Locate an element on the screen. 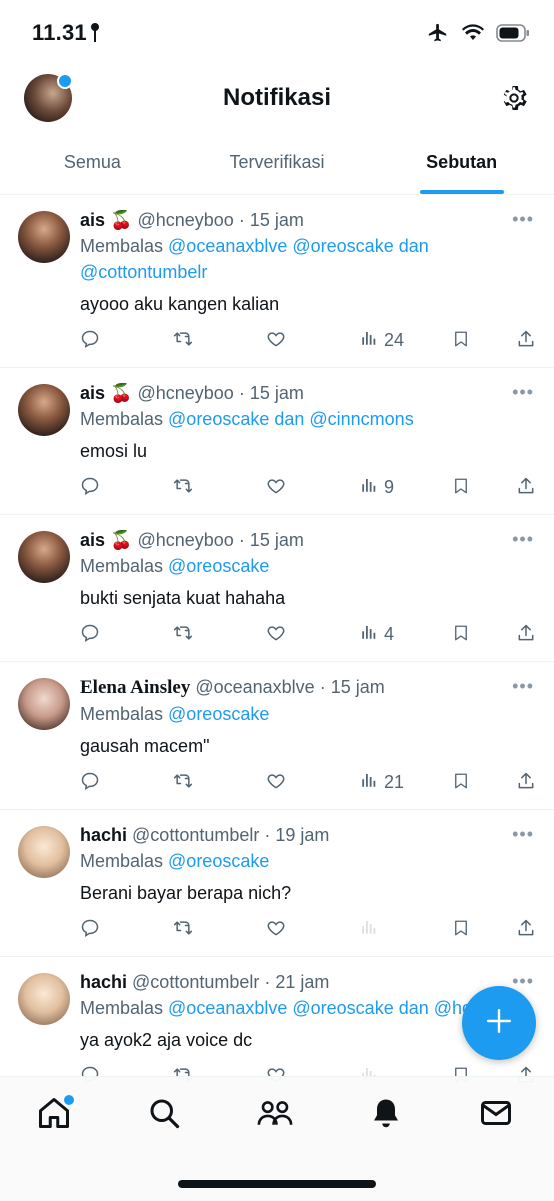 The image size is (554, 1201). bell-icon is located at coordinates (386, 1113).